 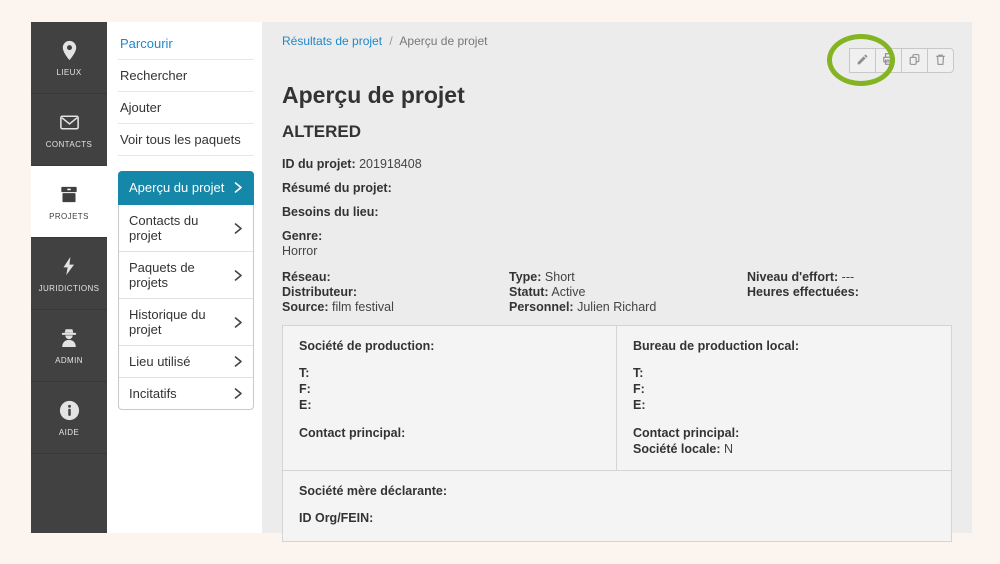 I want to click on sidebar-item-admin: ADMIN, so click(x=69, y=346).